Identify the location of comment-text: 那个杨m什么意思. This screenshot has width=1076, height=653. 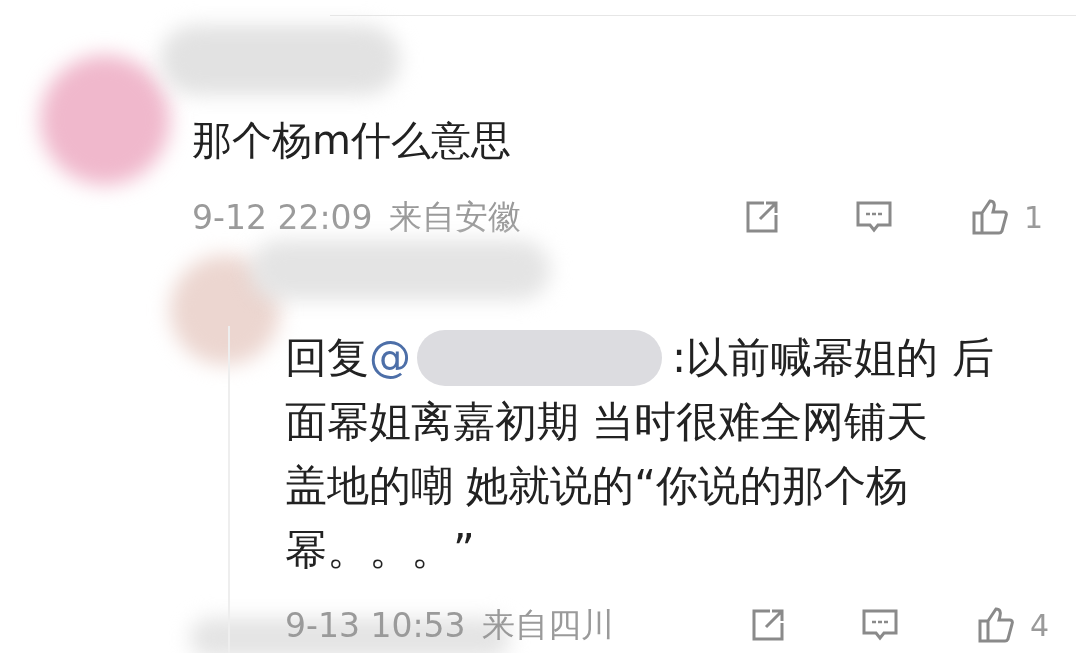
(352, 140).